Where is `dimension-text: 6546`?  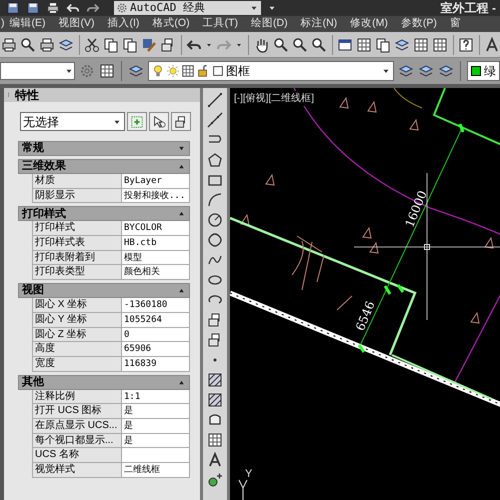 dimension-text: 6546 is located at coordinates (365, 316).